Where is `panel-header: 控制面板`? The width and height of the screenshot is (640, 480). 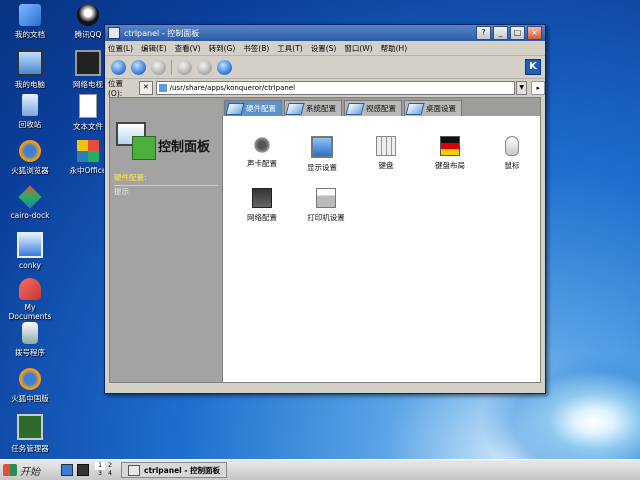
panel-header: 控制面板 is located at coordinates (166, 144).